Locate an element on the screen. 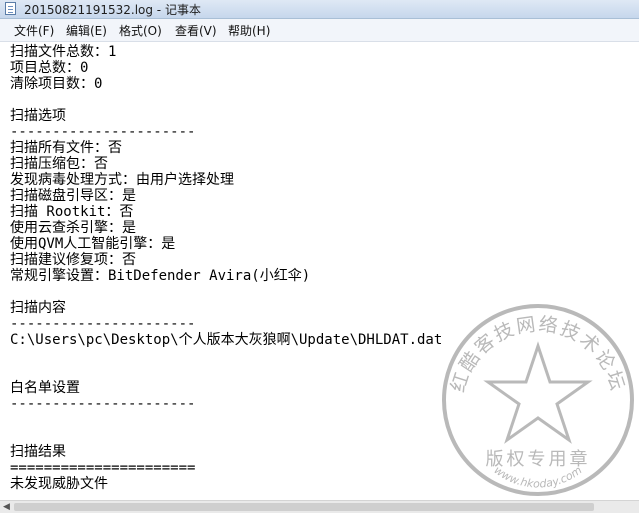 Image resolution: width=639 pixels, height=513 pixels. scroll-left-arrow-icon: ◀ is located at coordinates (6, 507).